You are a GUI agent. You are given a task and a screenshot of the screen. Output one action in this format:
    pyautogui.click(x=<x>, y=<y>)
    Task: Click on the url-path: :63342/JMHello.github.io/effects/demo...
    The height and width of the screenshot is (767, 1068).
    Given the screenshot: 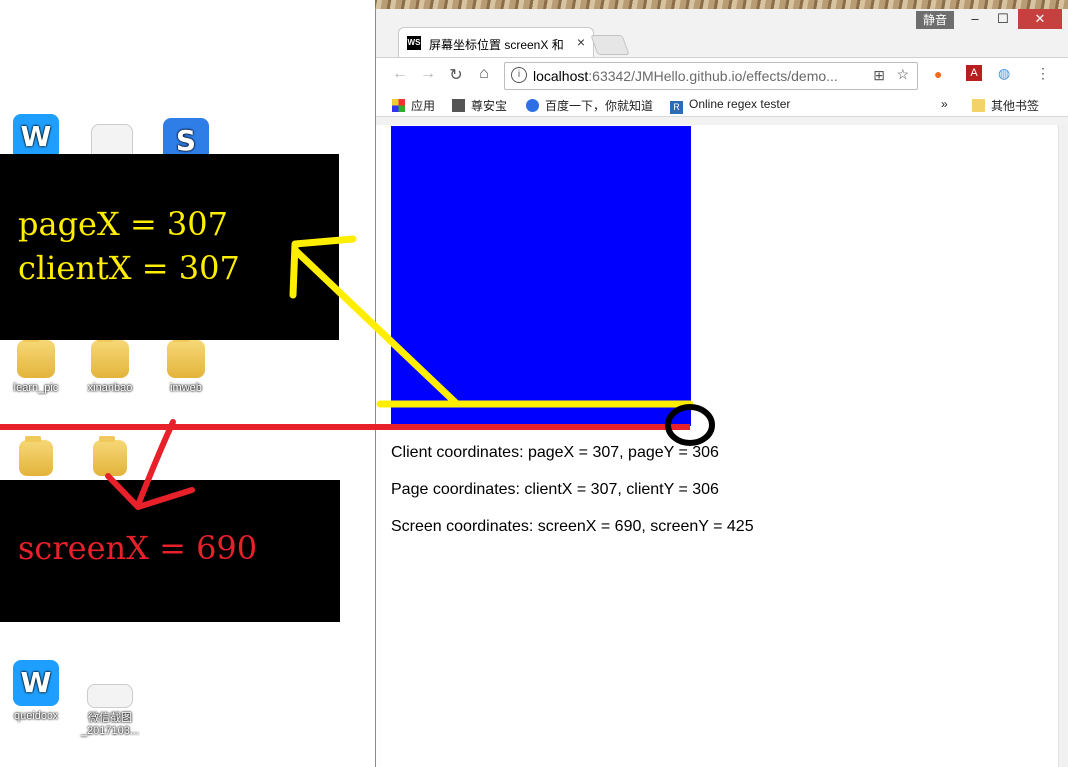 What is the action you would take?
    pyautogui.click(x=713, y=76)
    